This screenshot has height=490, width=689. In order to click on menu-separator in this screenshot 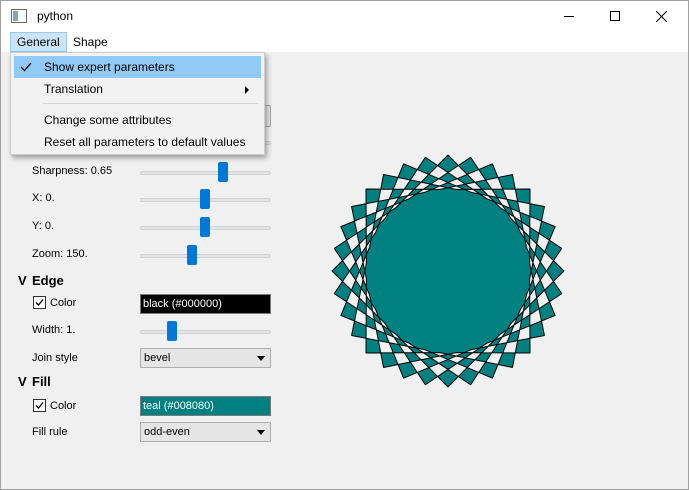, I will do `click(150, 103)`.